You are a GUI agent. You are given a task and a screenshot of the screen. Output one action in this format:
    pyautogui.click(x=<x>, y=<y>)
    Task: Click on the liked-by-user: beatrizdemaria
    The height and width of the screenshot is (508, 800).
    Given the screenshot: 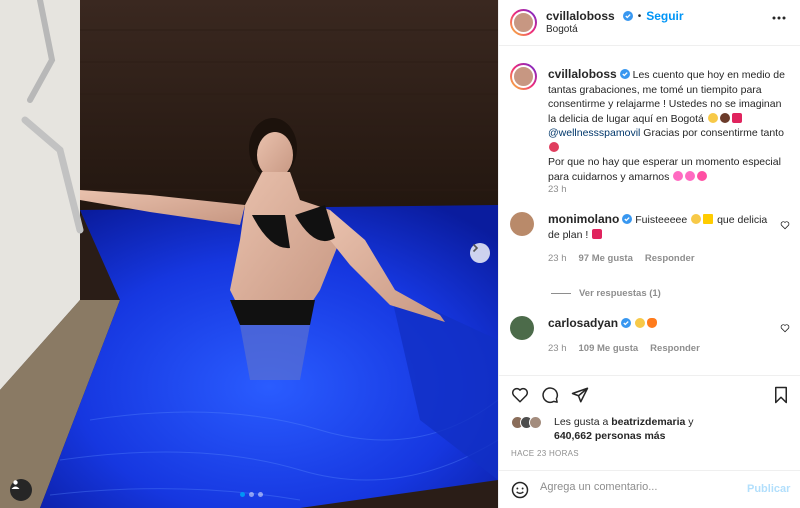 What is the action you would take?
    pyautogui.click(x=648, y=422)
    